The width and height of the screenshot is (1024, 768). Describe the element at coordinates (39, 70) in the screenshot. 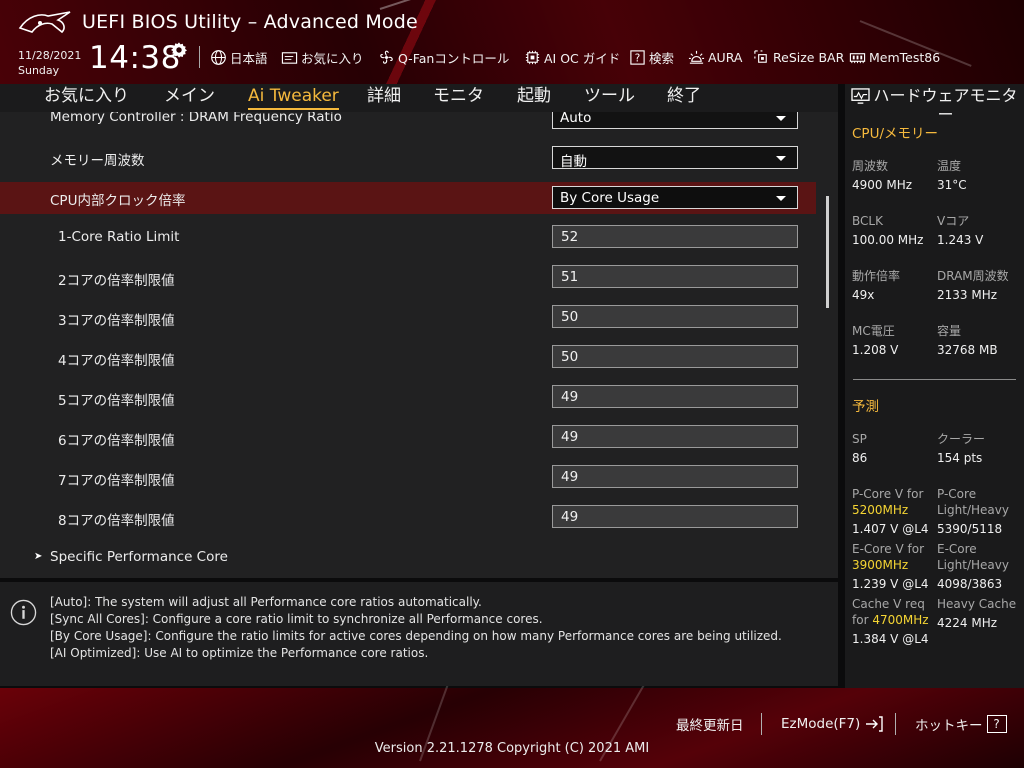

I see `day-text: Sunday` at that location.